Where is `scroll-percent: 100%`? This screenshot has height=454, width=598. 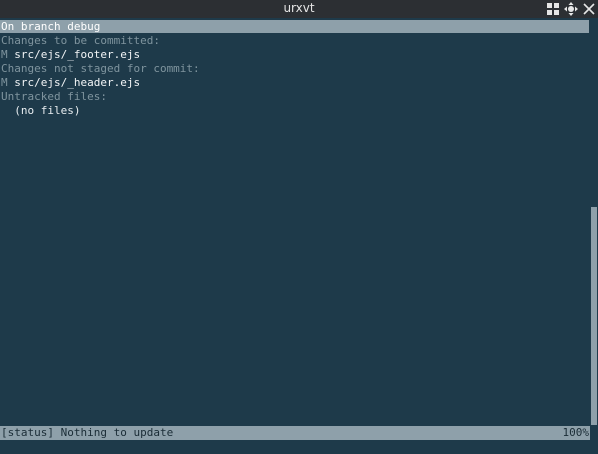
scroll-percent: 100% is located at coordinates (576, 432).